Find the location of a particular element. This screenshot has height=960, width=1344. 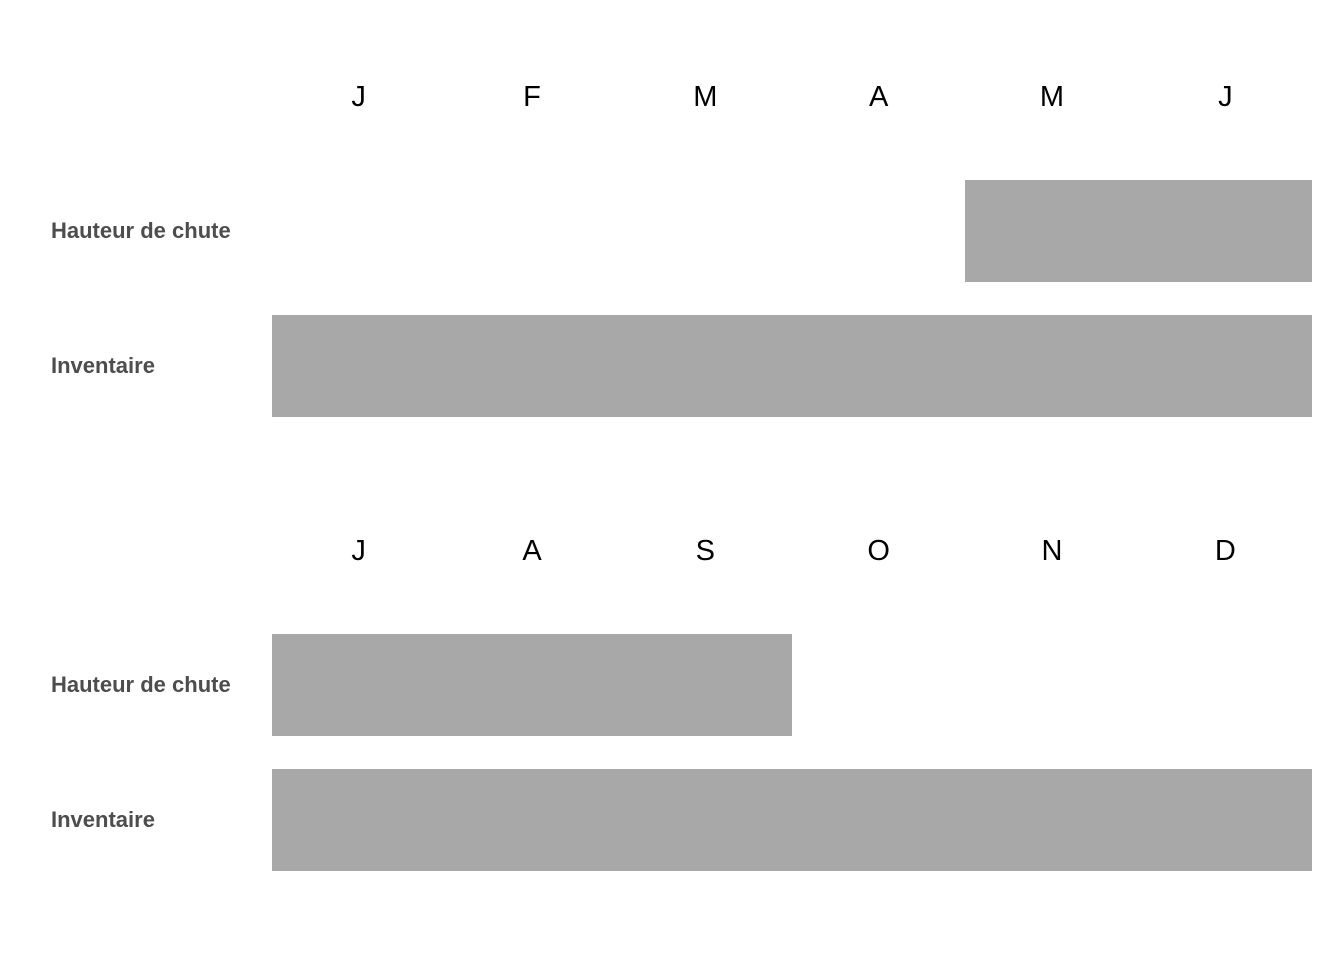

month-label: D is located at coordinates (1225, 551).